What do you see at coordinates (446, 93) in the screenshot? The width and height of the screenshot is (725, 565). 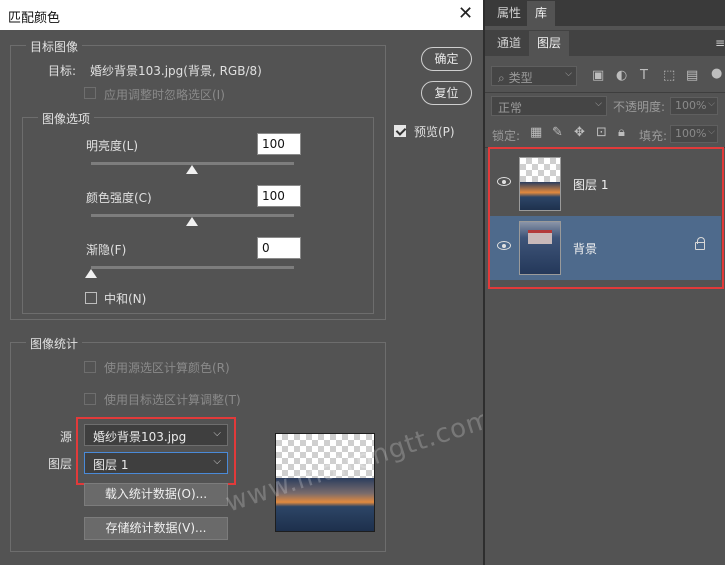 I see `reset-button: 复位` at bounding box center [446, 93].